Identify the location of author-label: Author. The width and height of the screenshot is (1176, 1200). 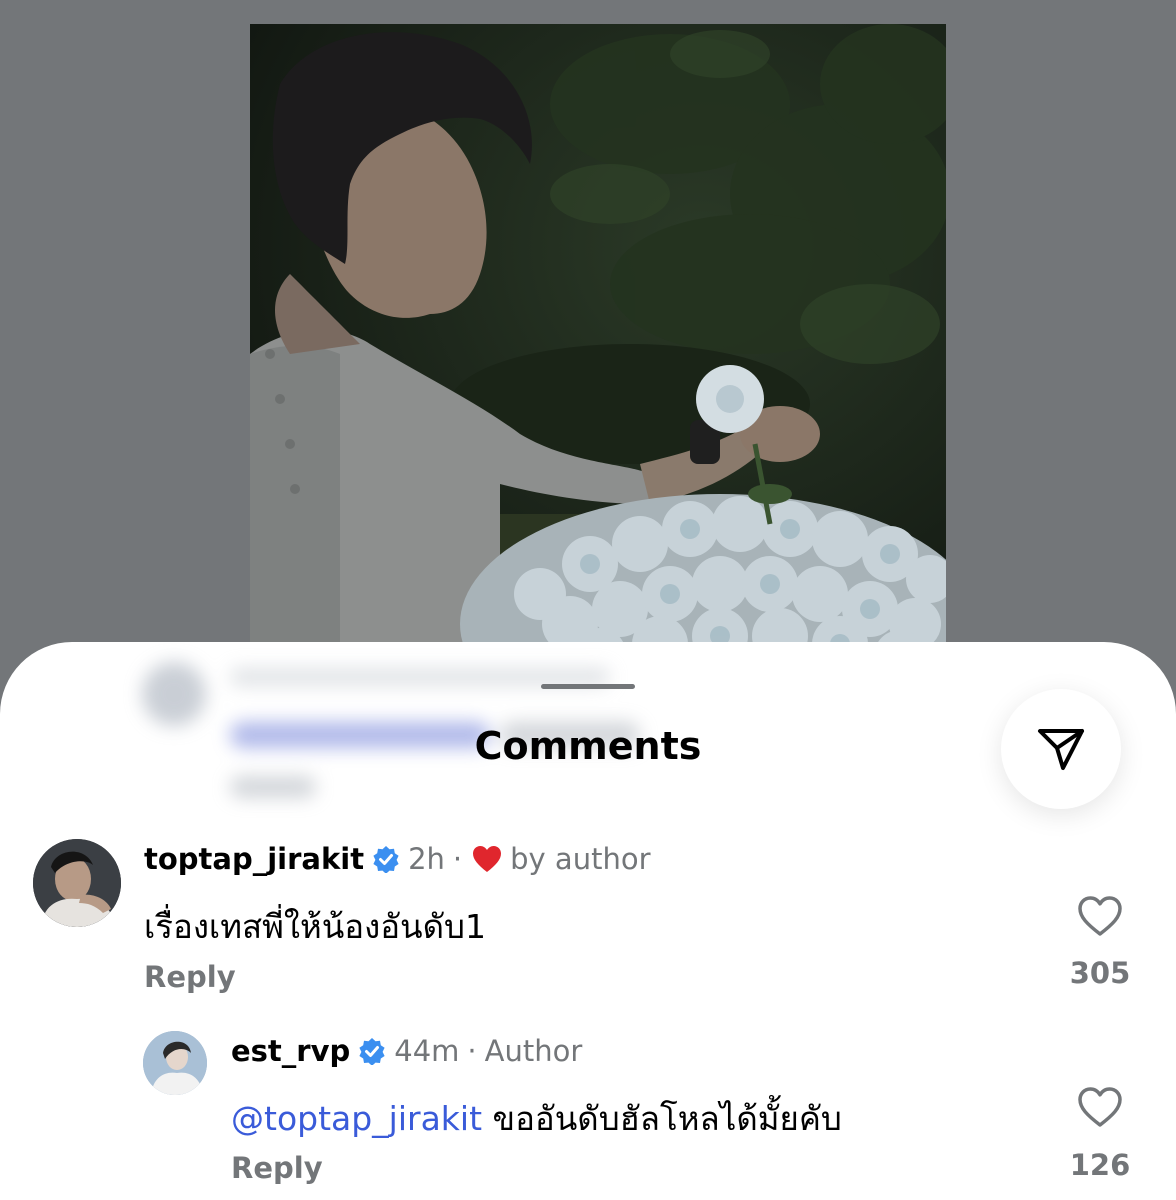
(533, 1051).